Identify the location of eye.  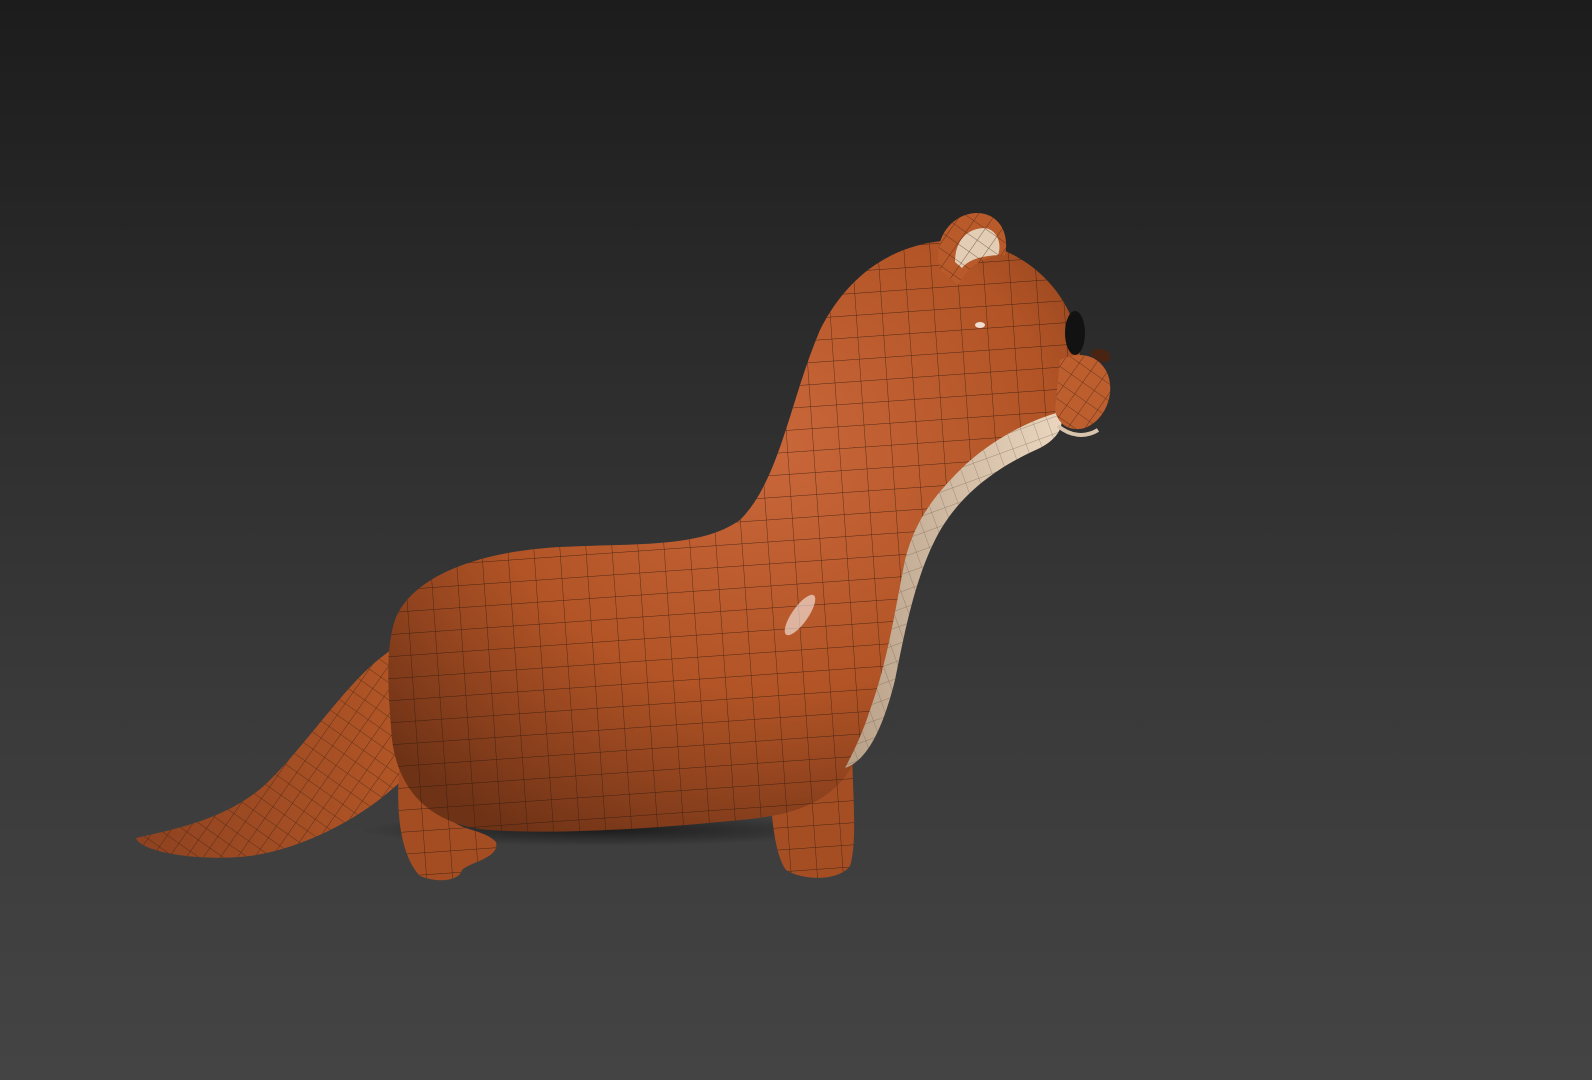
(1075, 333).